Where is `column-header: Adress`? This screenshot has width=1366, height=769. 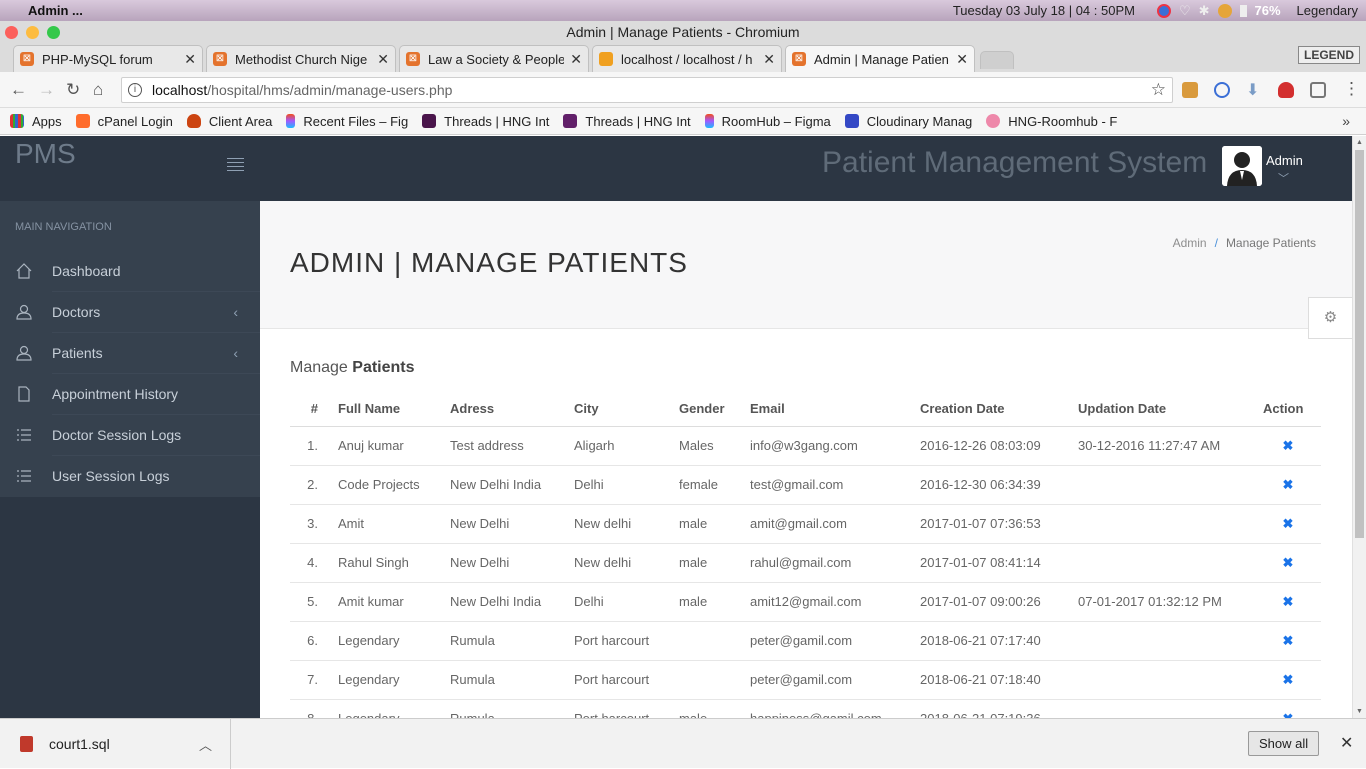 column-header: Adress is located at coordinates (504, 409).